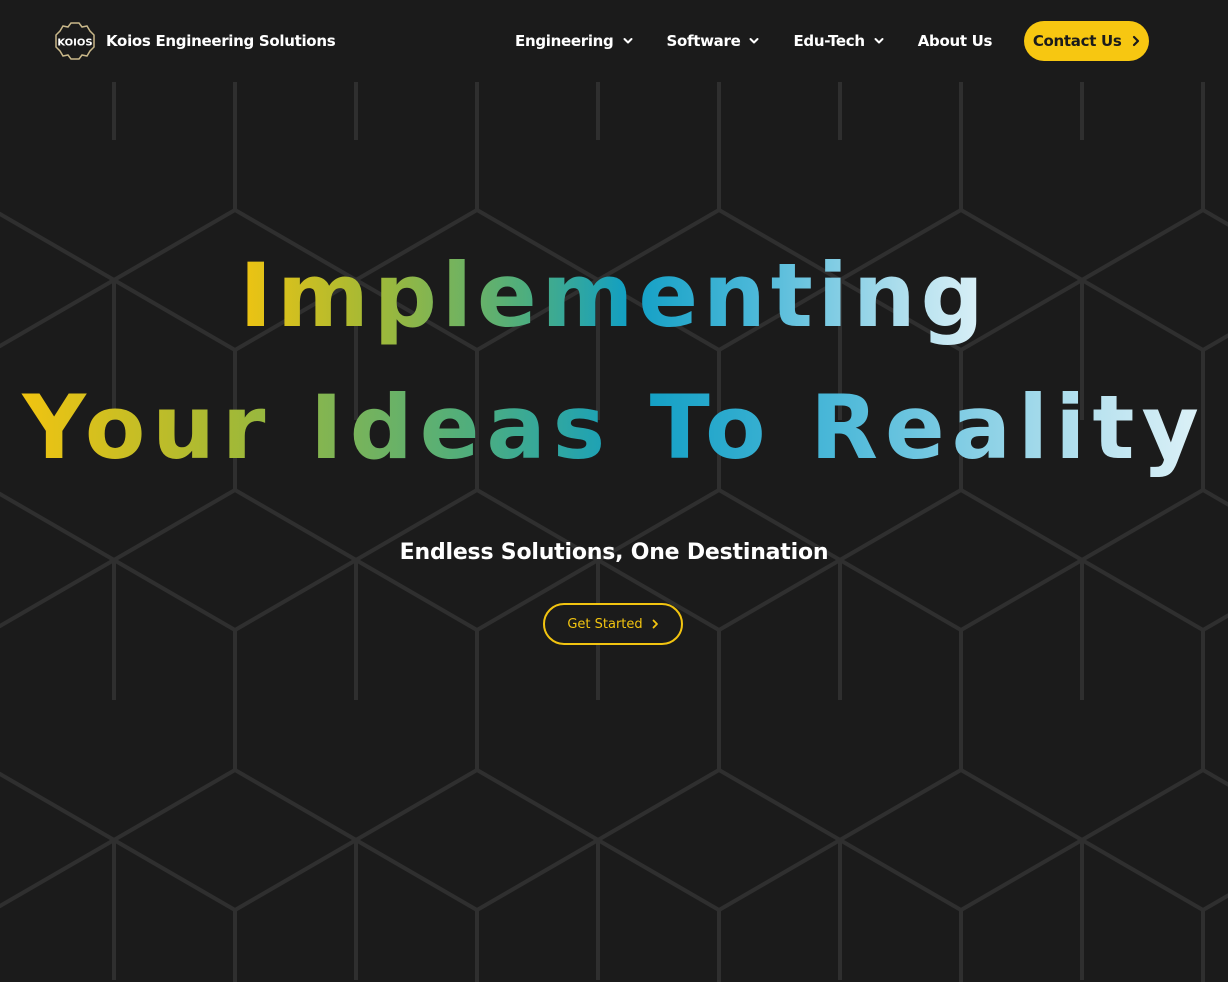 The height and width of the screenshot is (982, 1228). What do you see at coordinates (564, 41) in the screenshot?
I see `nav-label: Engineering` at bounding box center [564, 41].